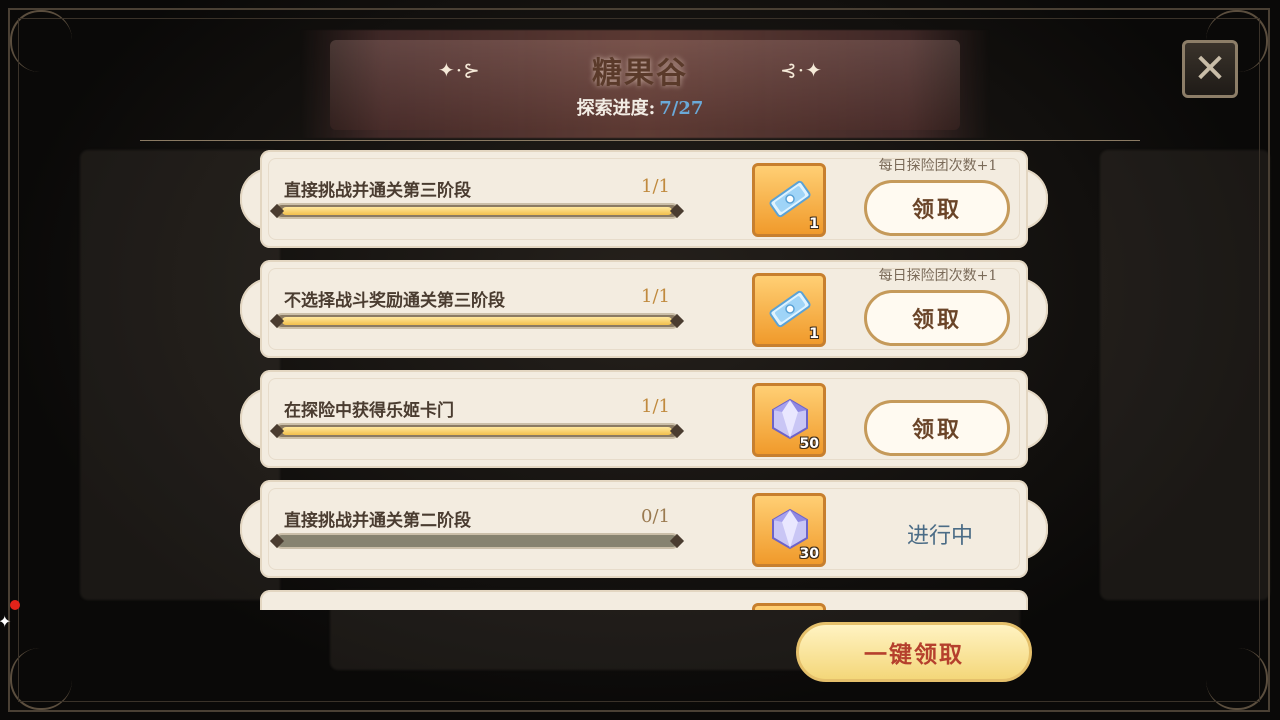  I want to click on title-flourish-right: ⊰·✦, so click(801, 70).